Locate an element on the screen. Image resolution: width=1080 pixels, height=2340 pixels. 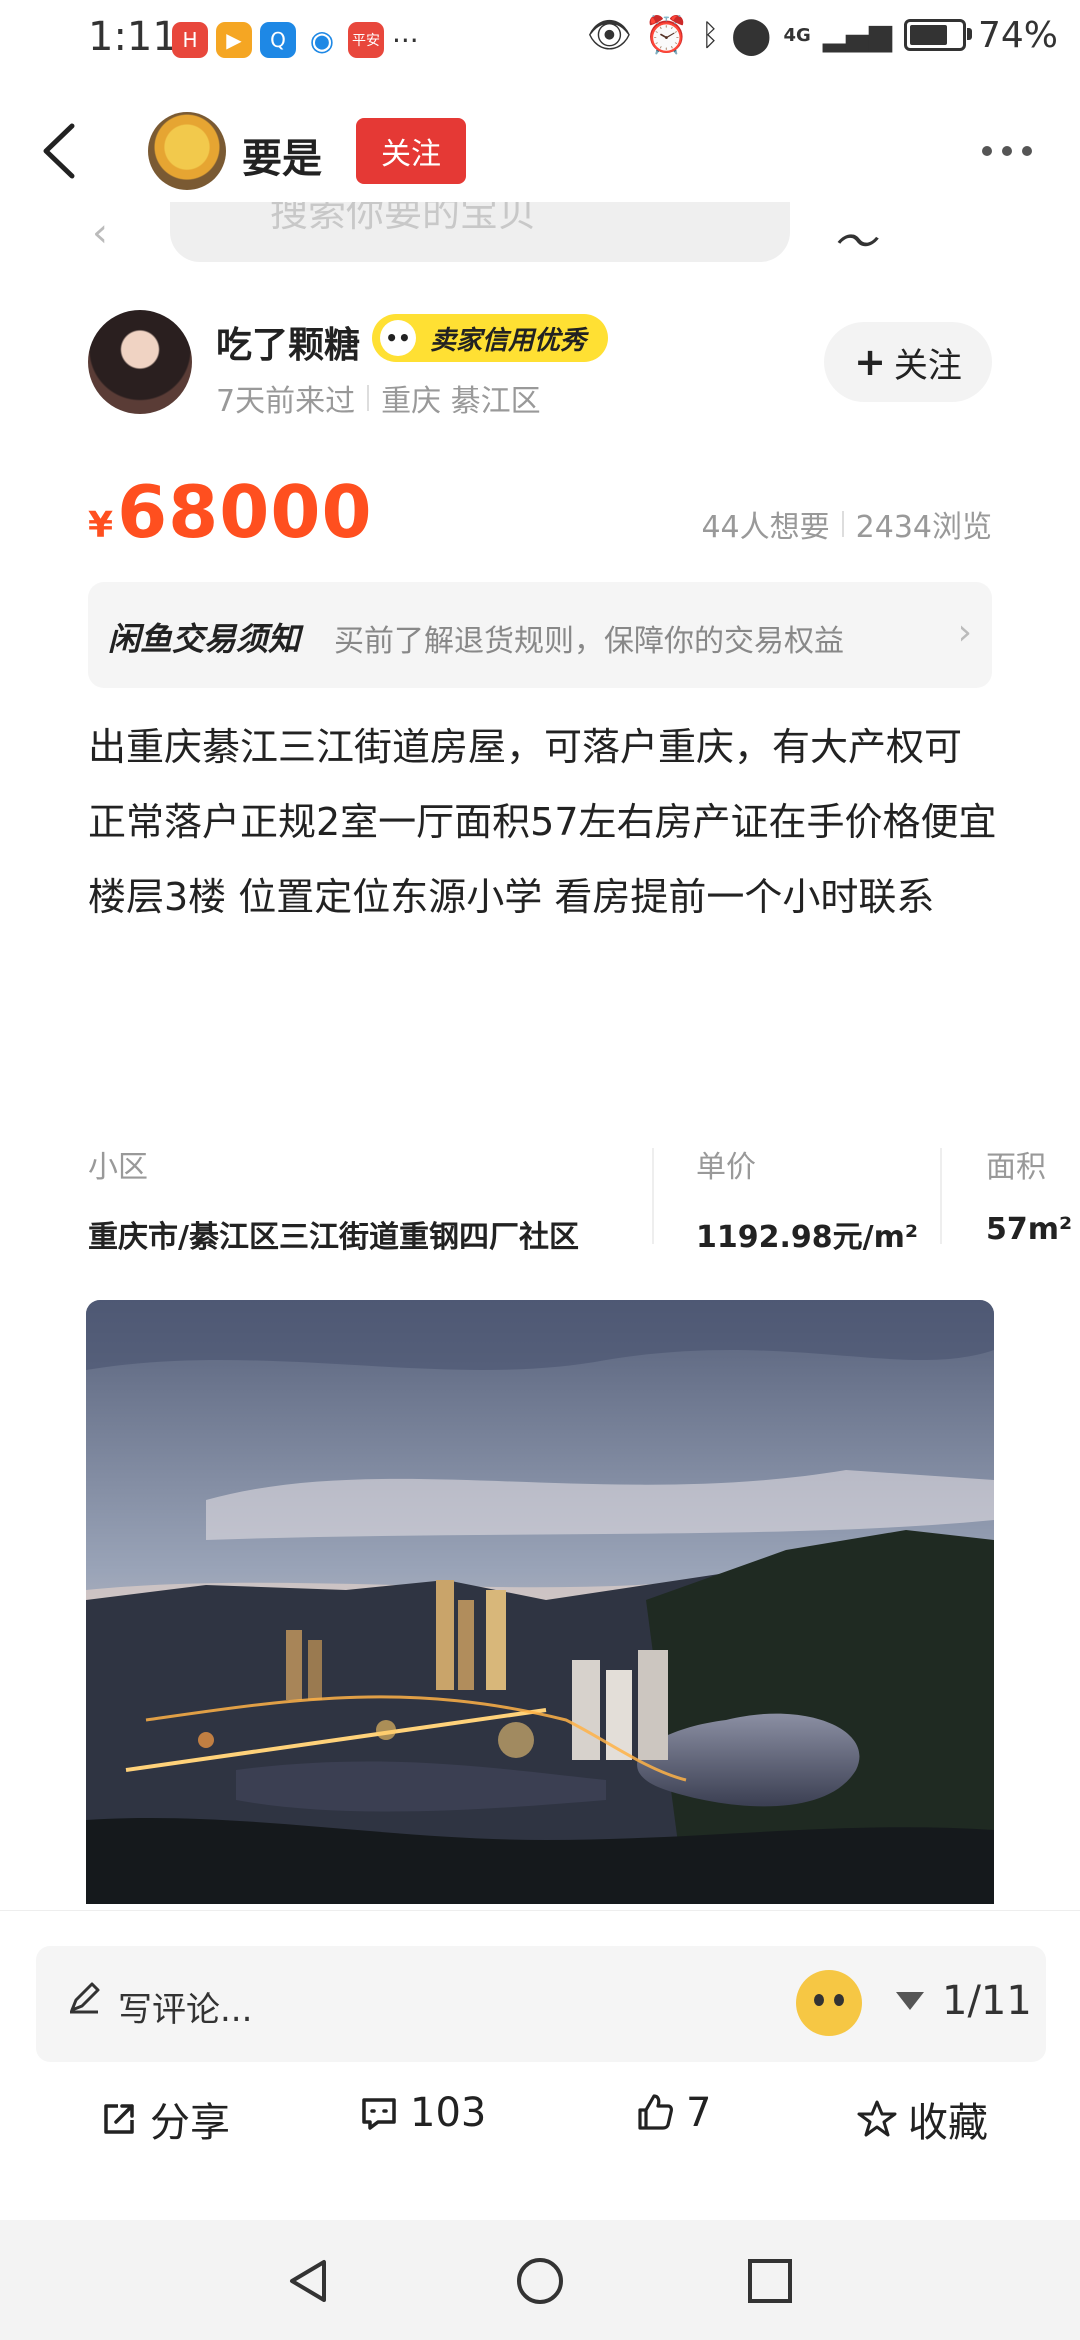
pencil-icon is located at coordinates (85, 1998).